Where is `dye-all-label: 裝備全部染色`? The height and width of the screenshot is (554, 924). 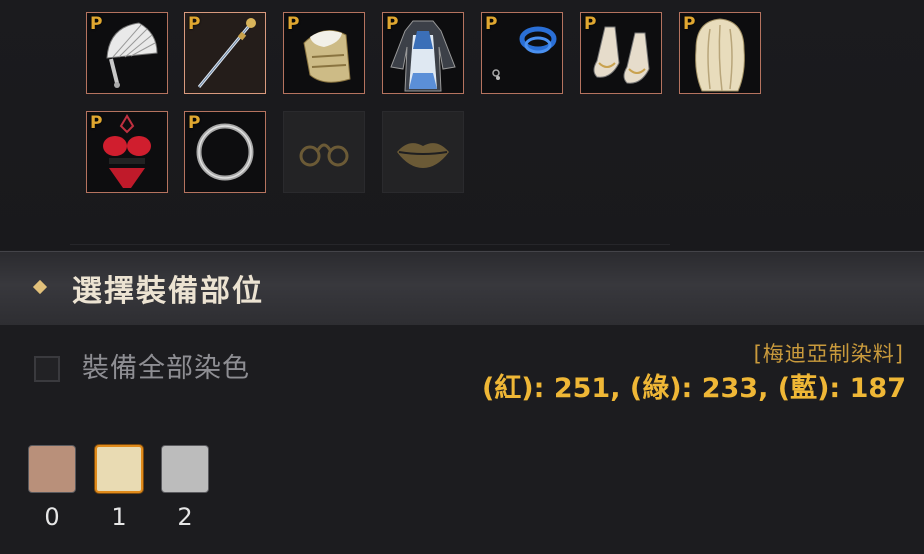 dye-all-label: 裝備全部染色 is located at coordinates (166, 368).